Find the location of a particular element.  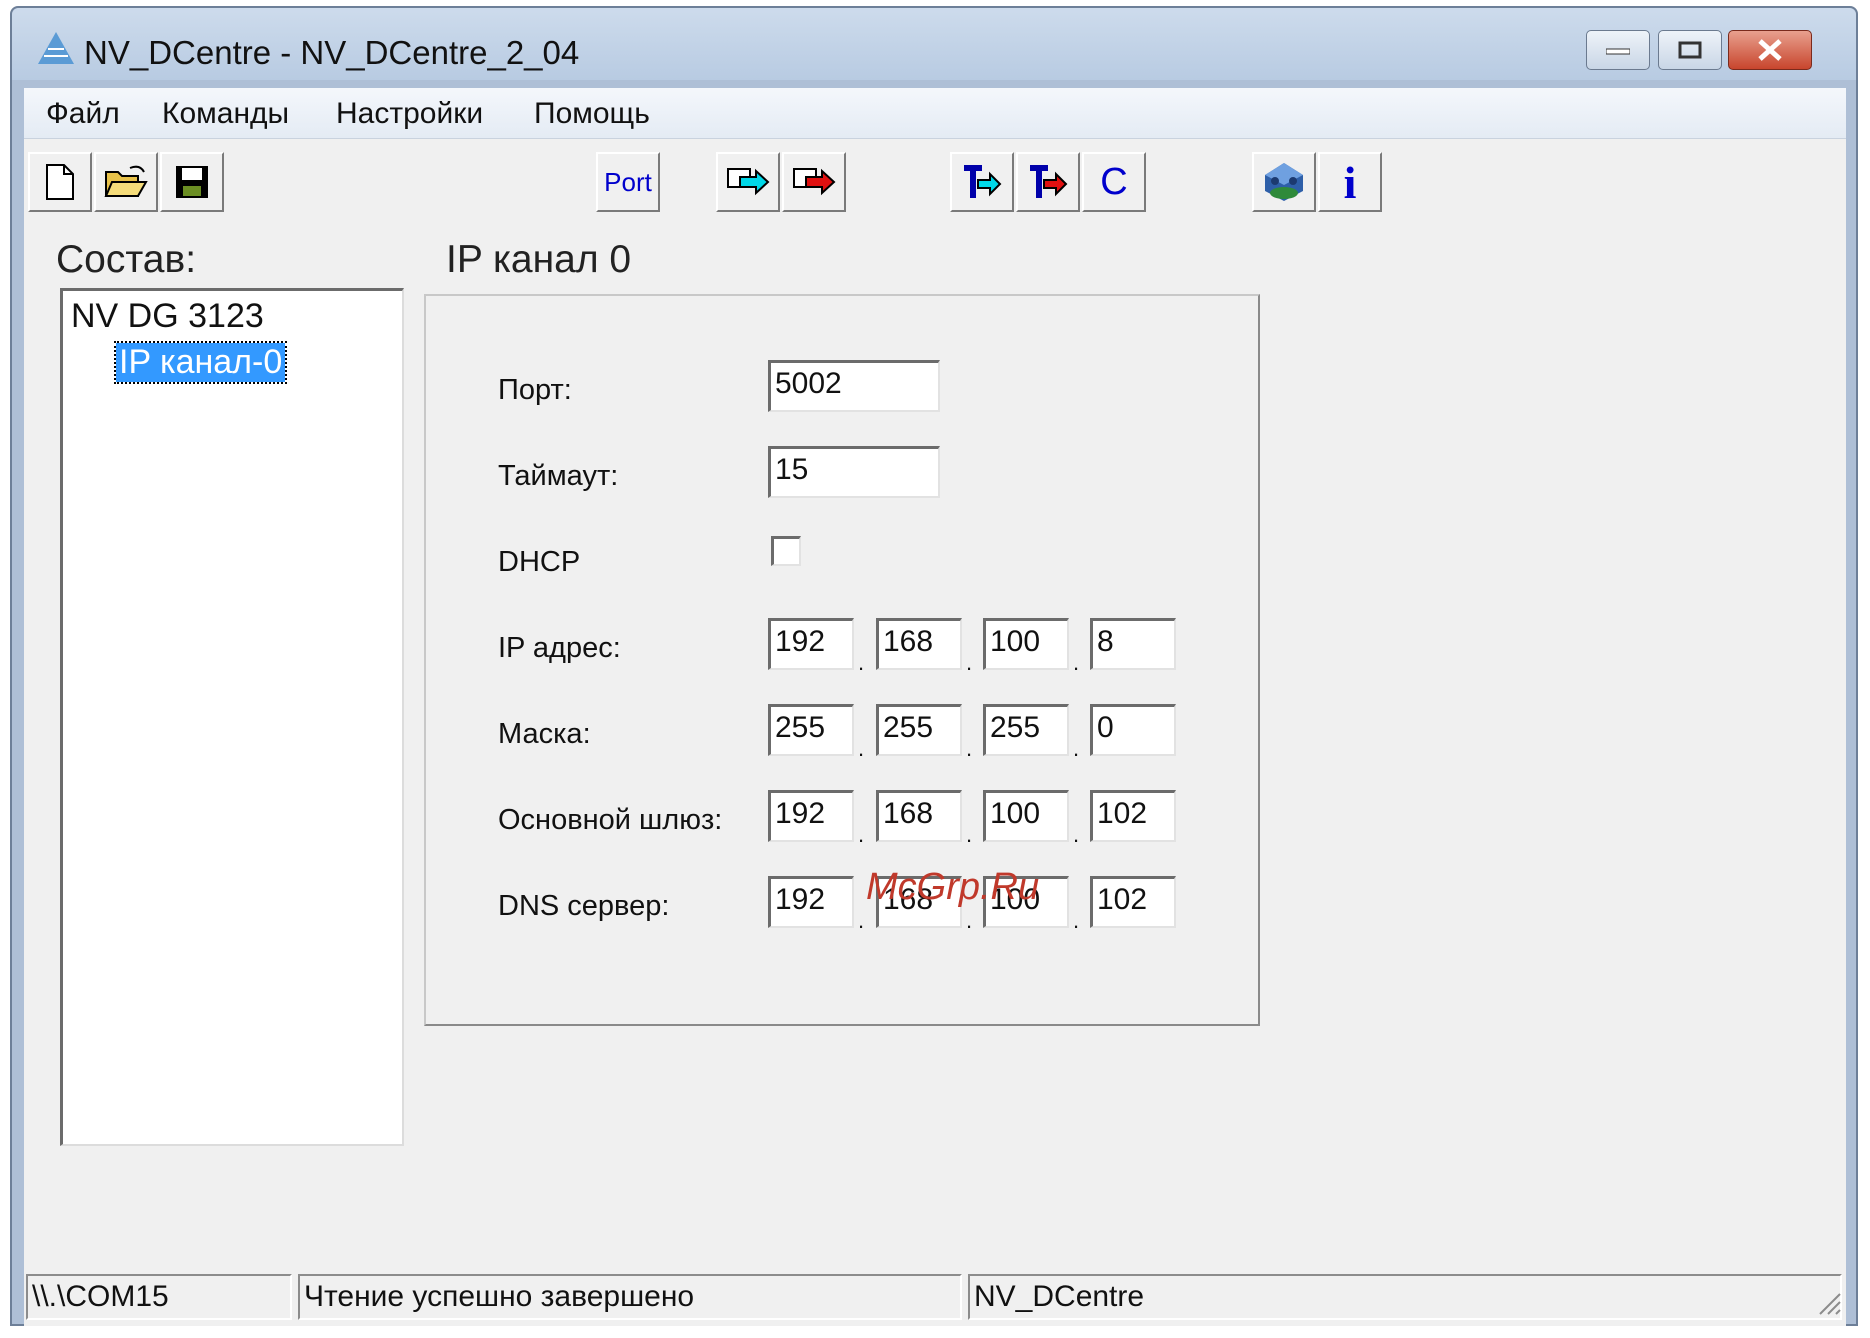

network-button is located at coordinates (1284, 182).